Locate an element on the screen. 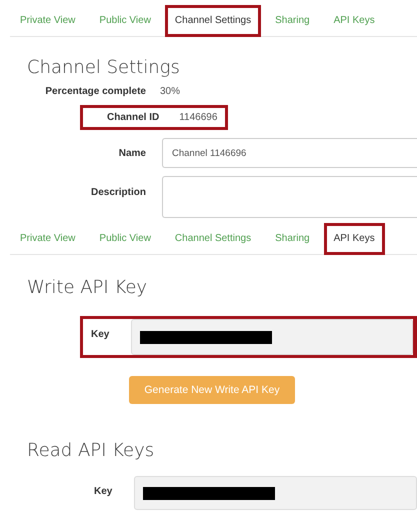 The width and height of the screenshot is (417, 523). section-heading: Read API Keys is located at coordinates (91, 450).